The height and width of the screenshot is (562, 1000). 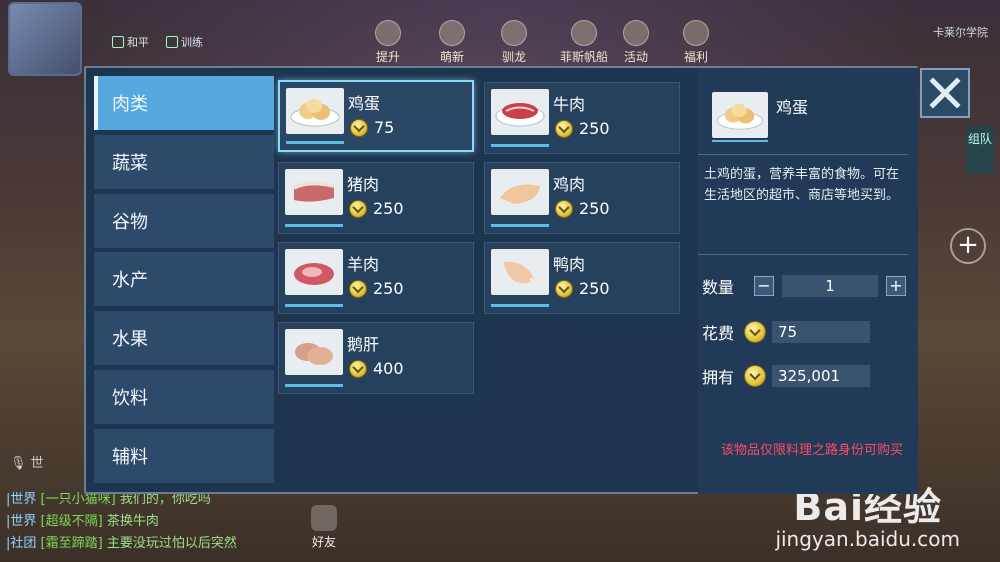 I want to click on chat-channel-selector: 🎙 世, so click(x=27, y=461).